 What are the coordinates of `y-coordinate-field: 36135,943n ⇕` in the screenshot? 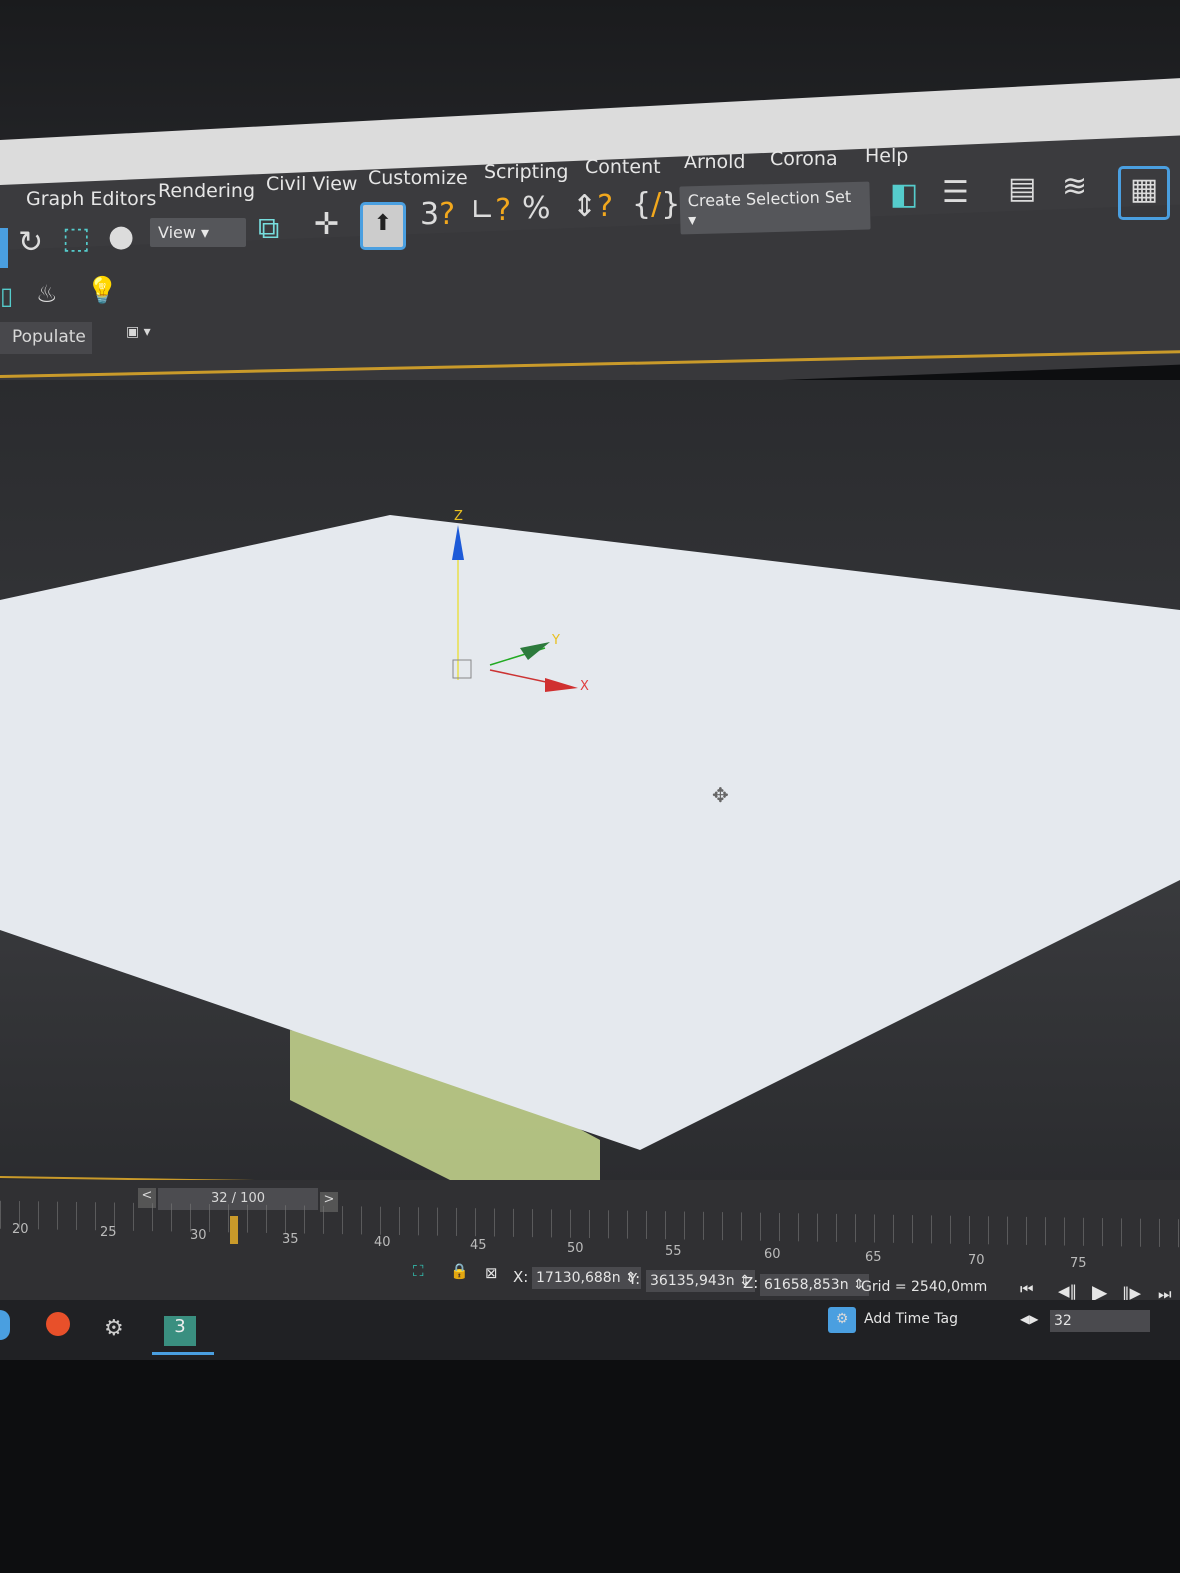 It's located at (700, 1281).